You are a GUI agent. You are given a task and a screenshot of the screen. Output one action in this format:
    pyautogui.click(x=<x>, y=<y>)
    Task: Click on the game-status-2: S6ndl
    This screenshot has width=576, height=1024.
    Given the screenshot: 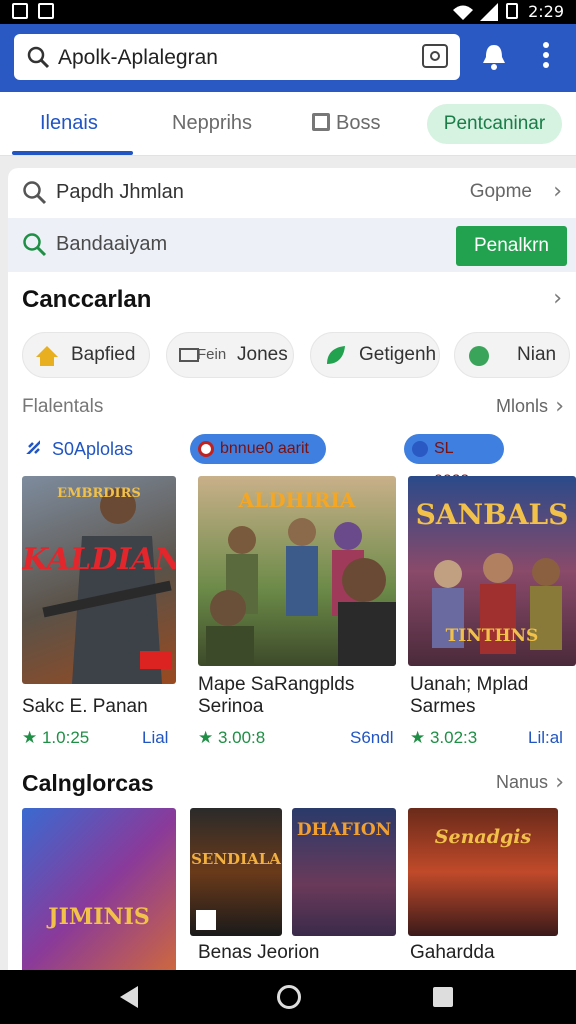 What is the action you would take?
    pyautogui.click(x=372, y=737)
    